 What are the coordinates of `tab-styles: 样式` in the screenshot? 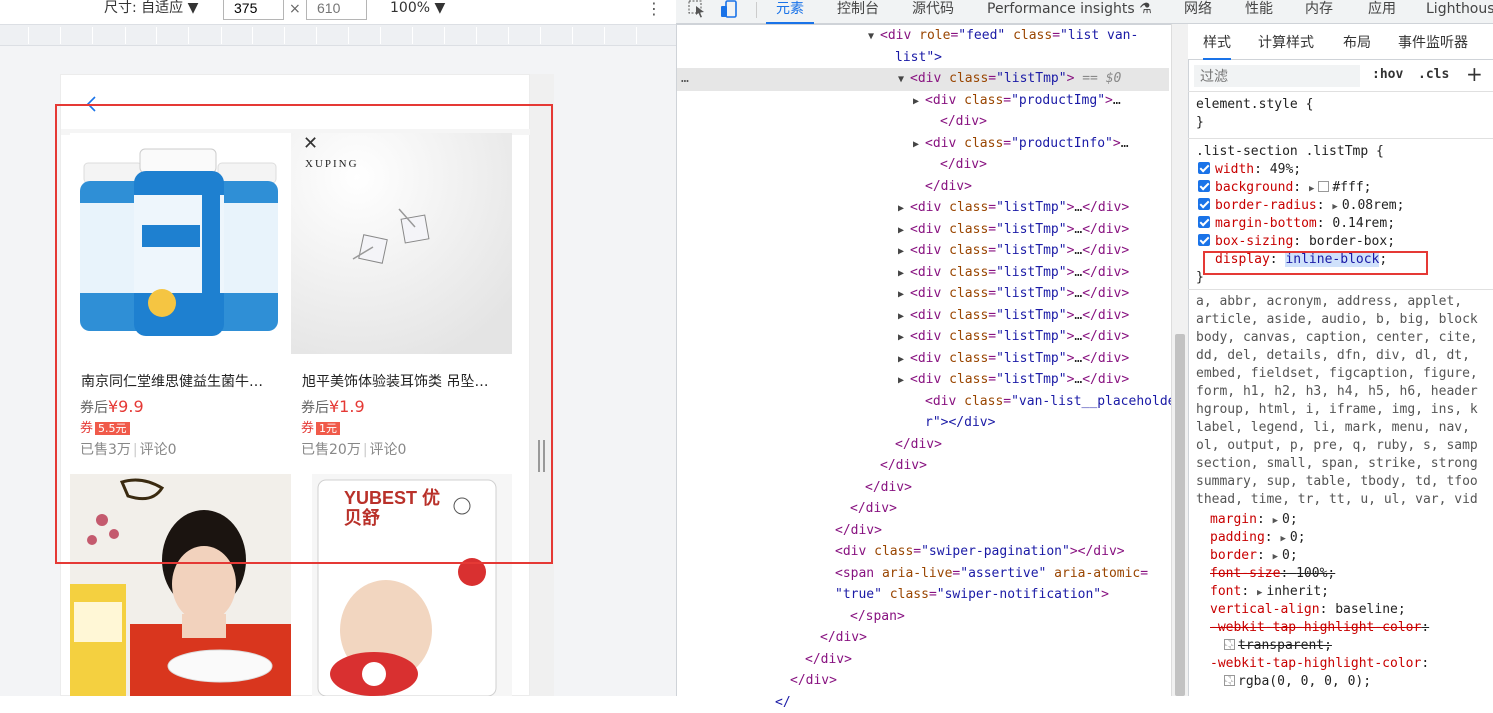 It's located at (1217, 46).